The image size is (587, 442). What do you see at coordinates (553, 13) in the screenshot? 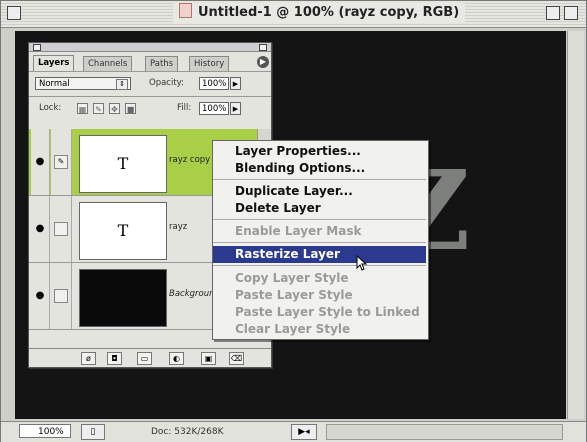
I see `zoom-box` at bounding box center [553, 13].